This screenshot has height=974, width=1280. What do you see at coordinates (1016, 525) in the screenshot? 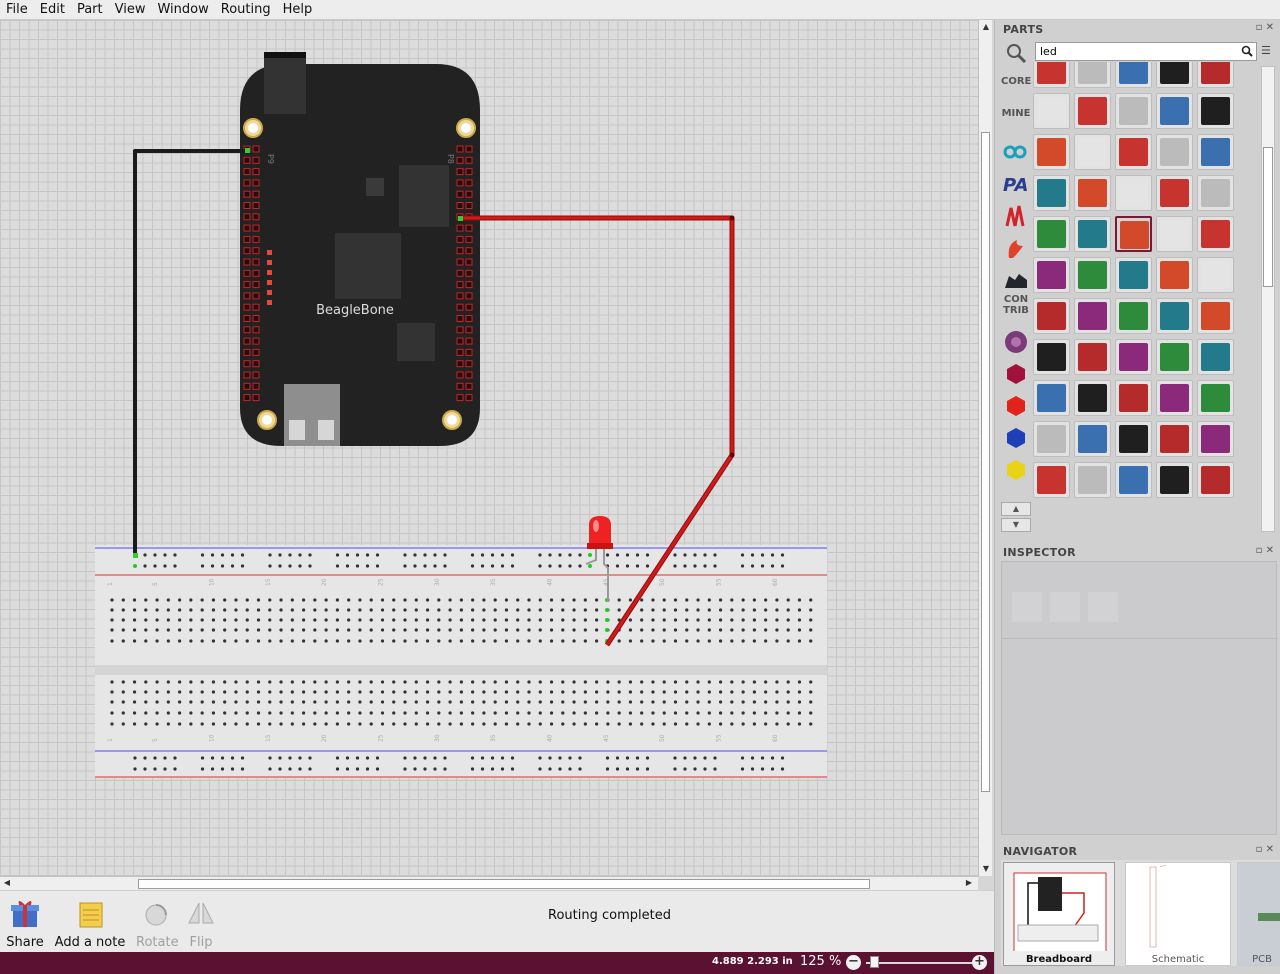
I see `bins-scroll-down-icon: ▼` at bounding box center [1016, 525].